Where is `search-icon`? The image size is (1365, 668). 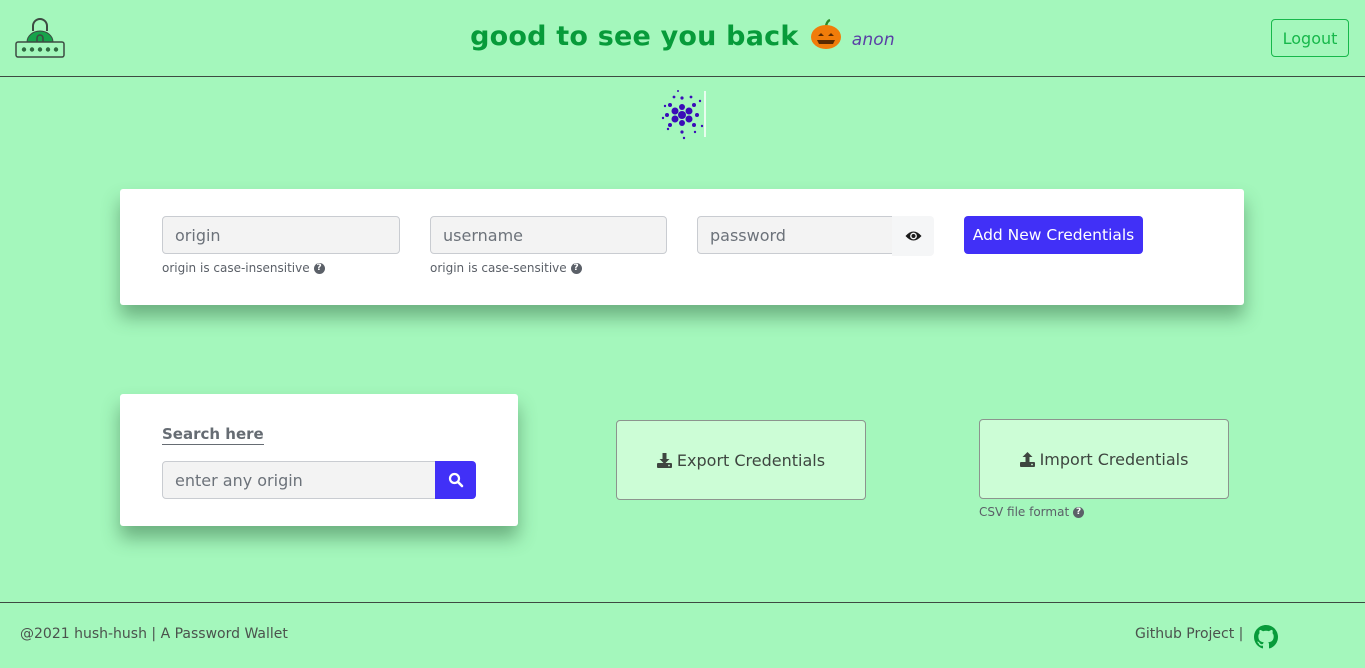 search-icon is located at coordinates (455, 480).